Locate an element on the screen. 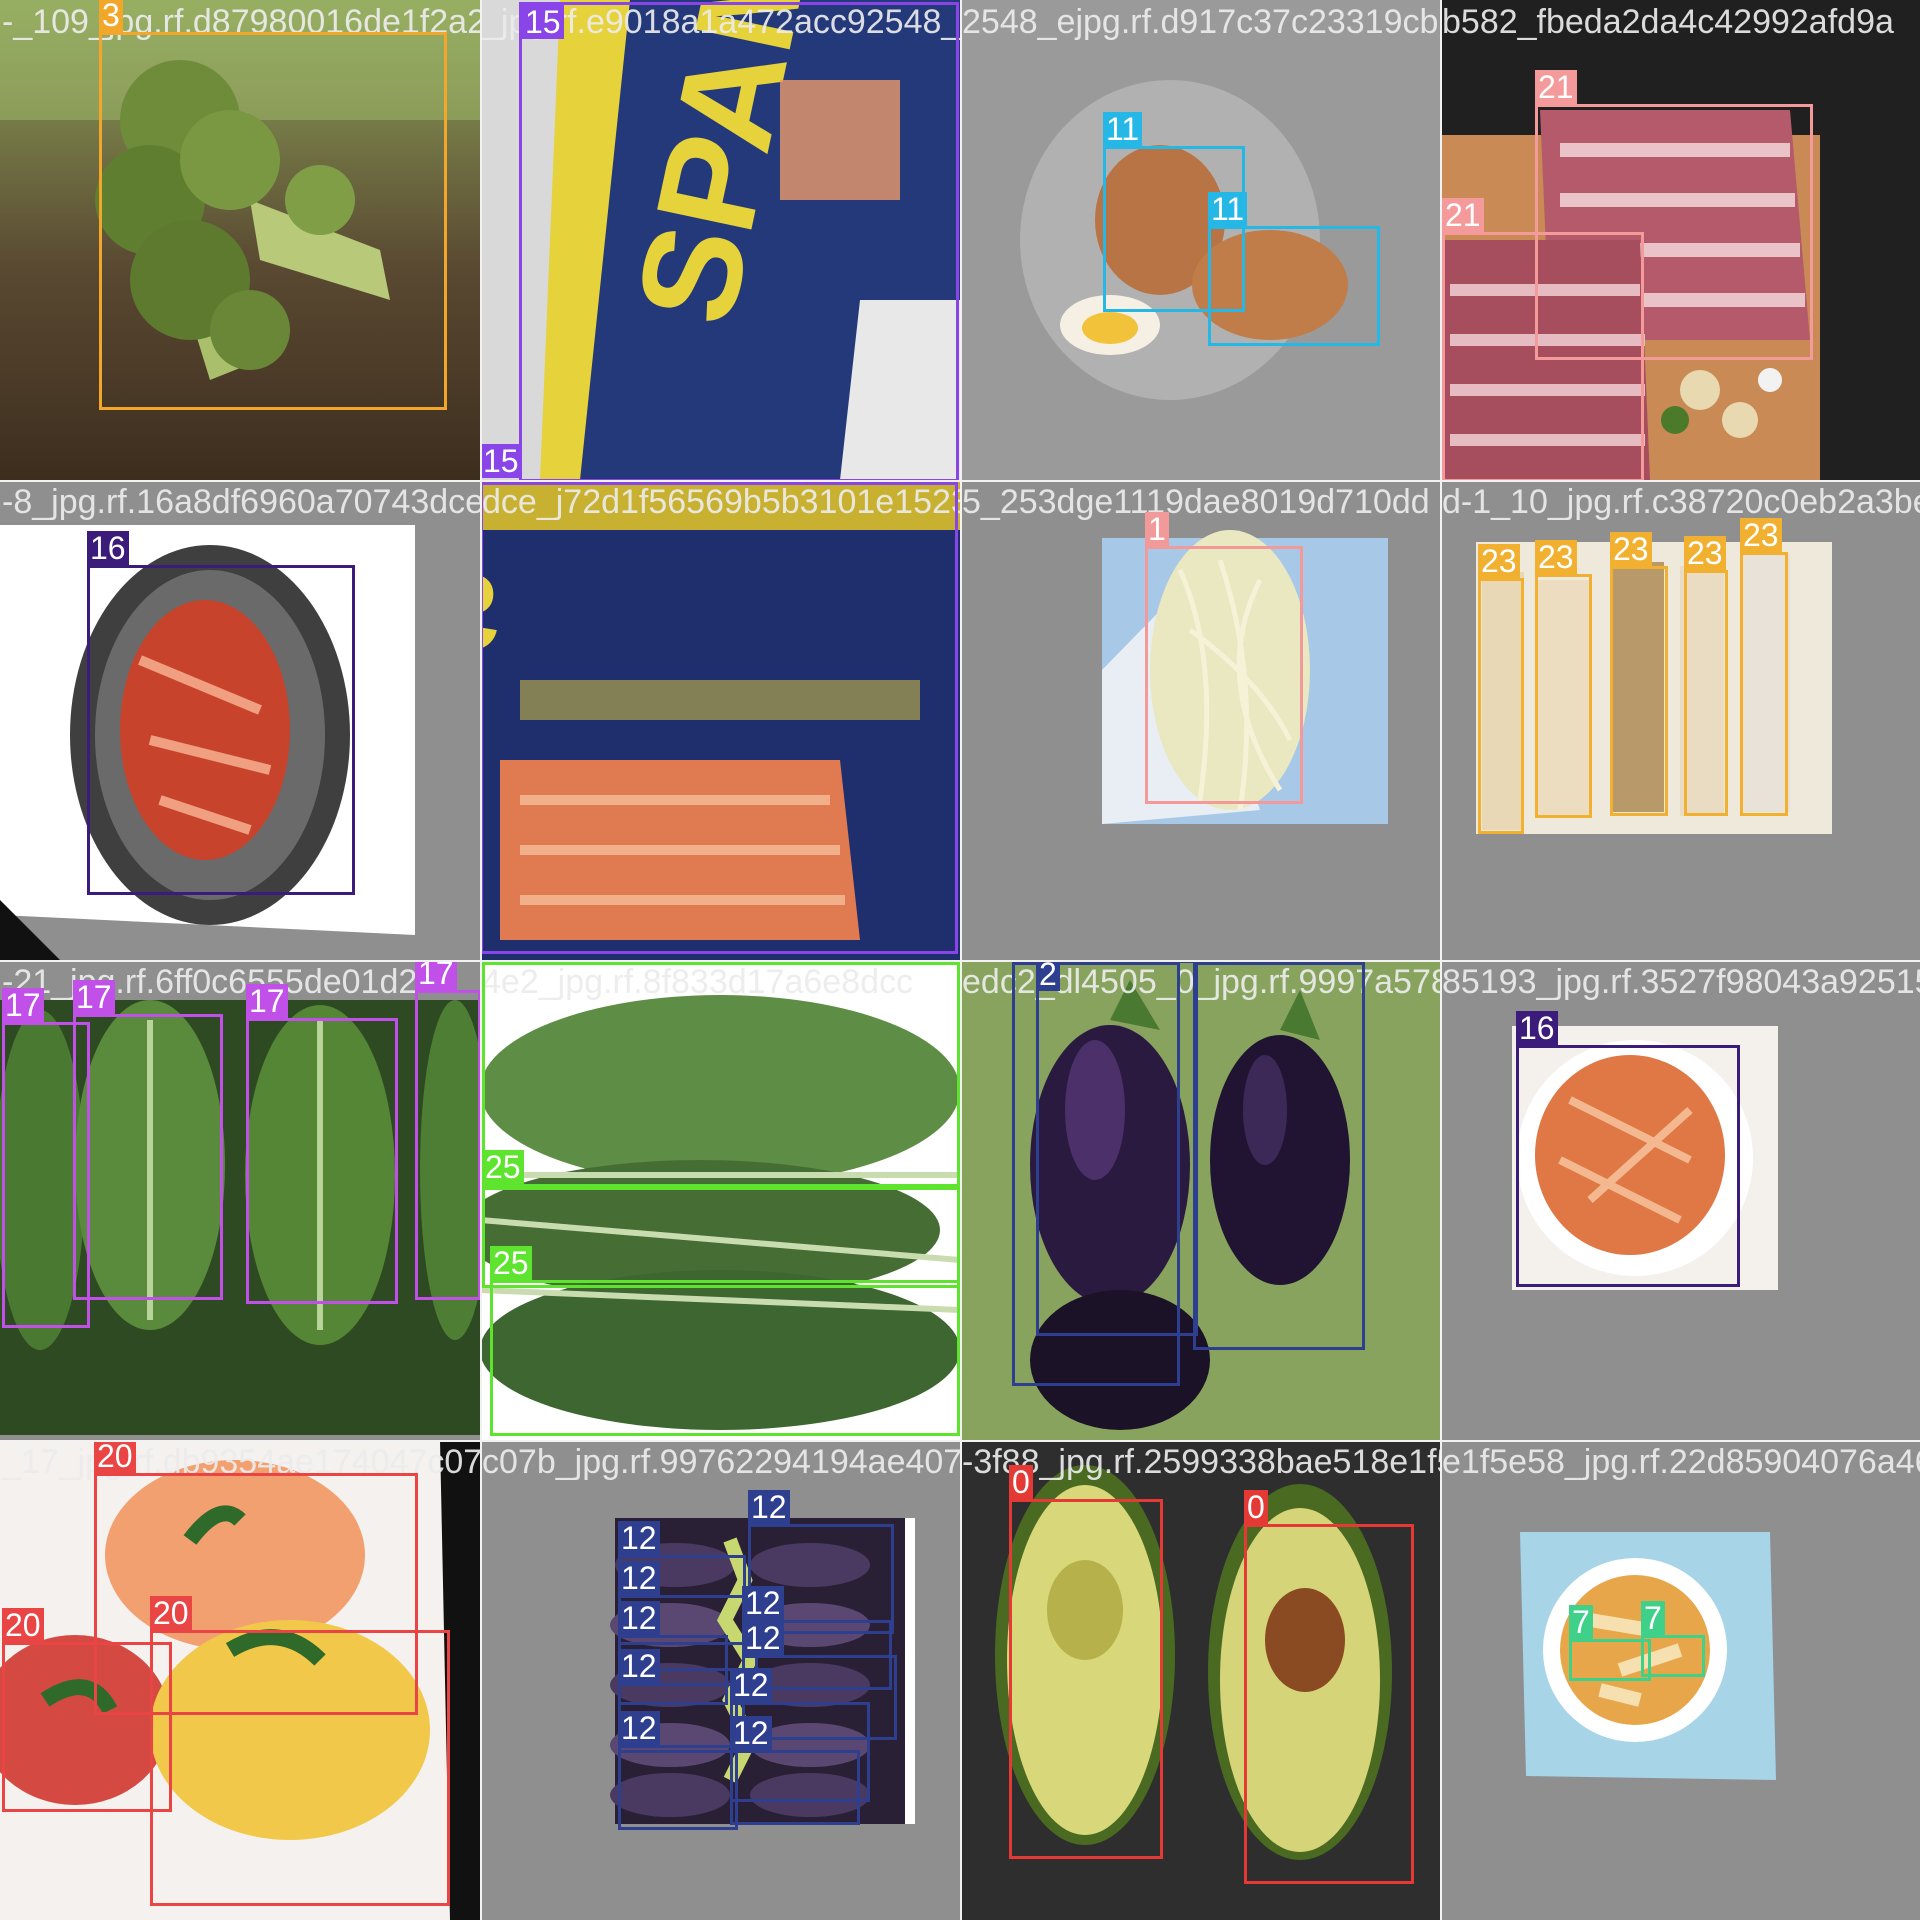 This screenshot has width=1920, height=1920. photo-chicken-dish is located at coordinates (1680, 1680).